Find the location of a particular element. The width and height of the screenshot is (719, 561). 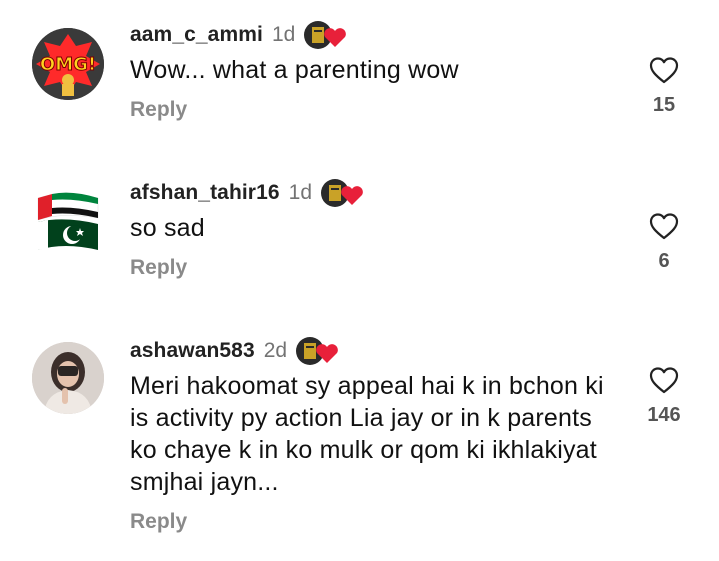

comment-body: afshan_tahir16 1d so sad Reply is located at coordinates (370, 228).